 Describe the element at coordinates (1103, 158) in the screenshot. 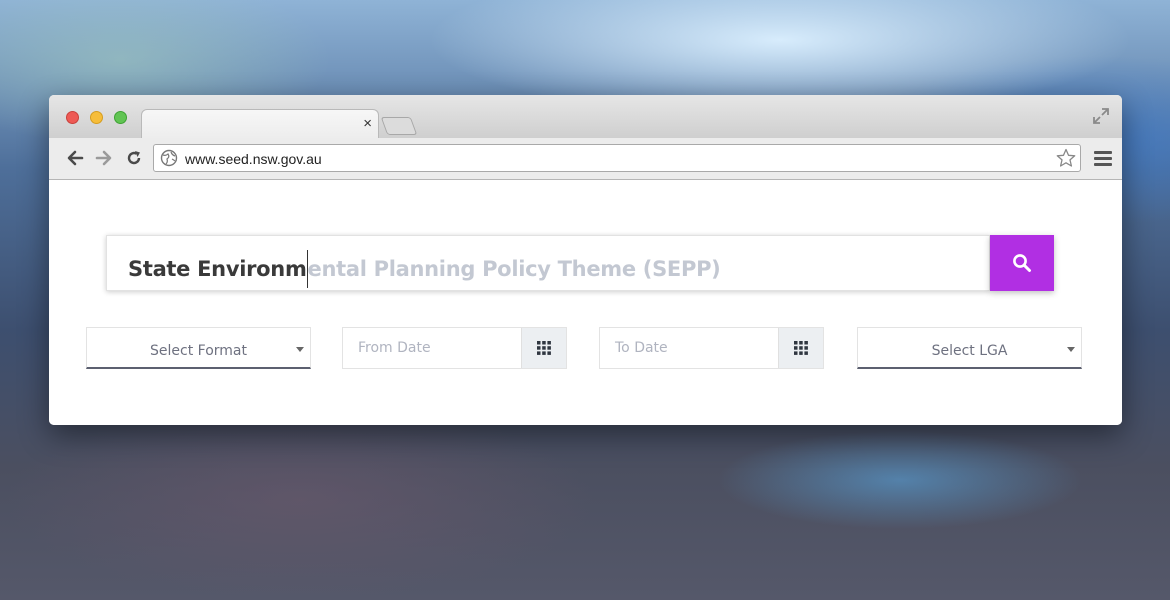

I see `browser-menu-icon` at that location.